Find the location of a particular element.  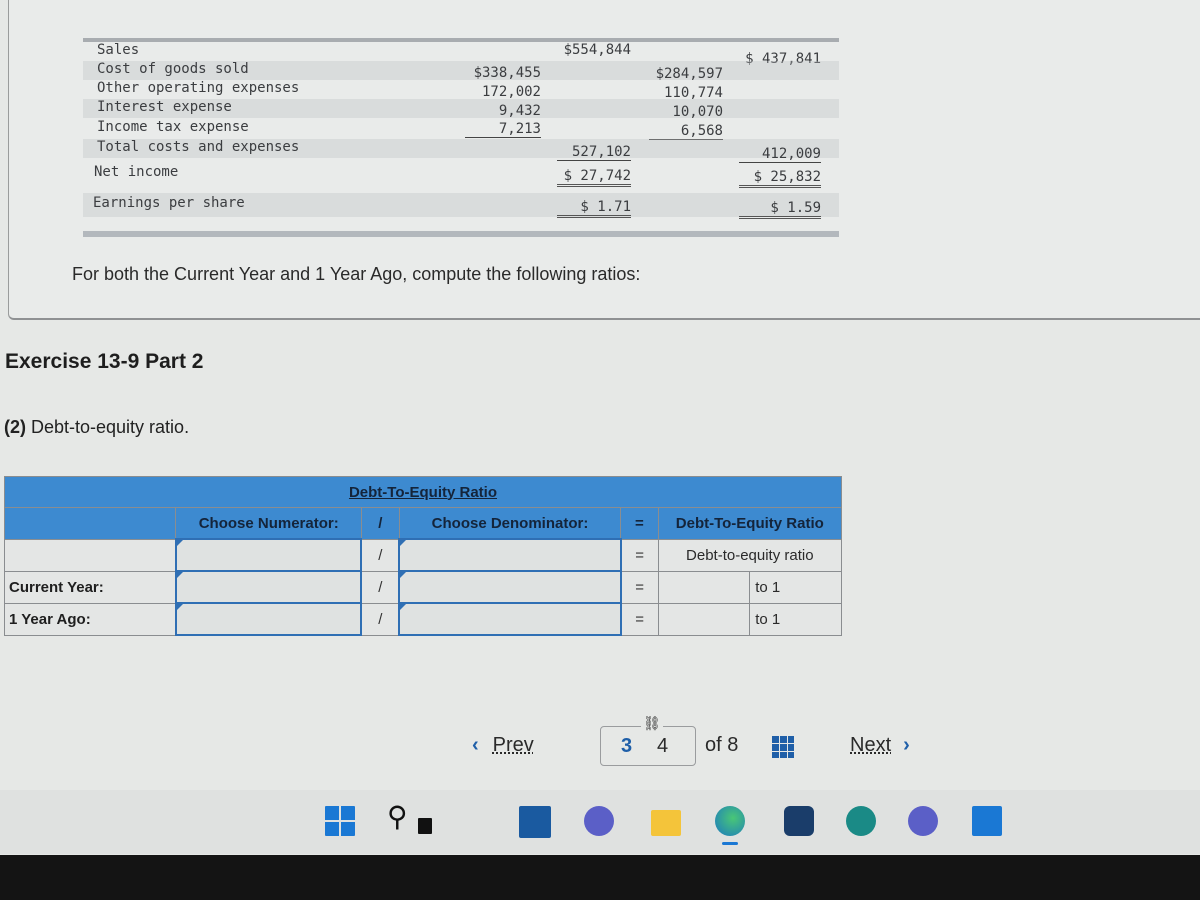

table-title-row: Debt-To-Equity Ratio is located at coordinates (423, 492).